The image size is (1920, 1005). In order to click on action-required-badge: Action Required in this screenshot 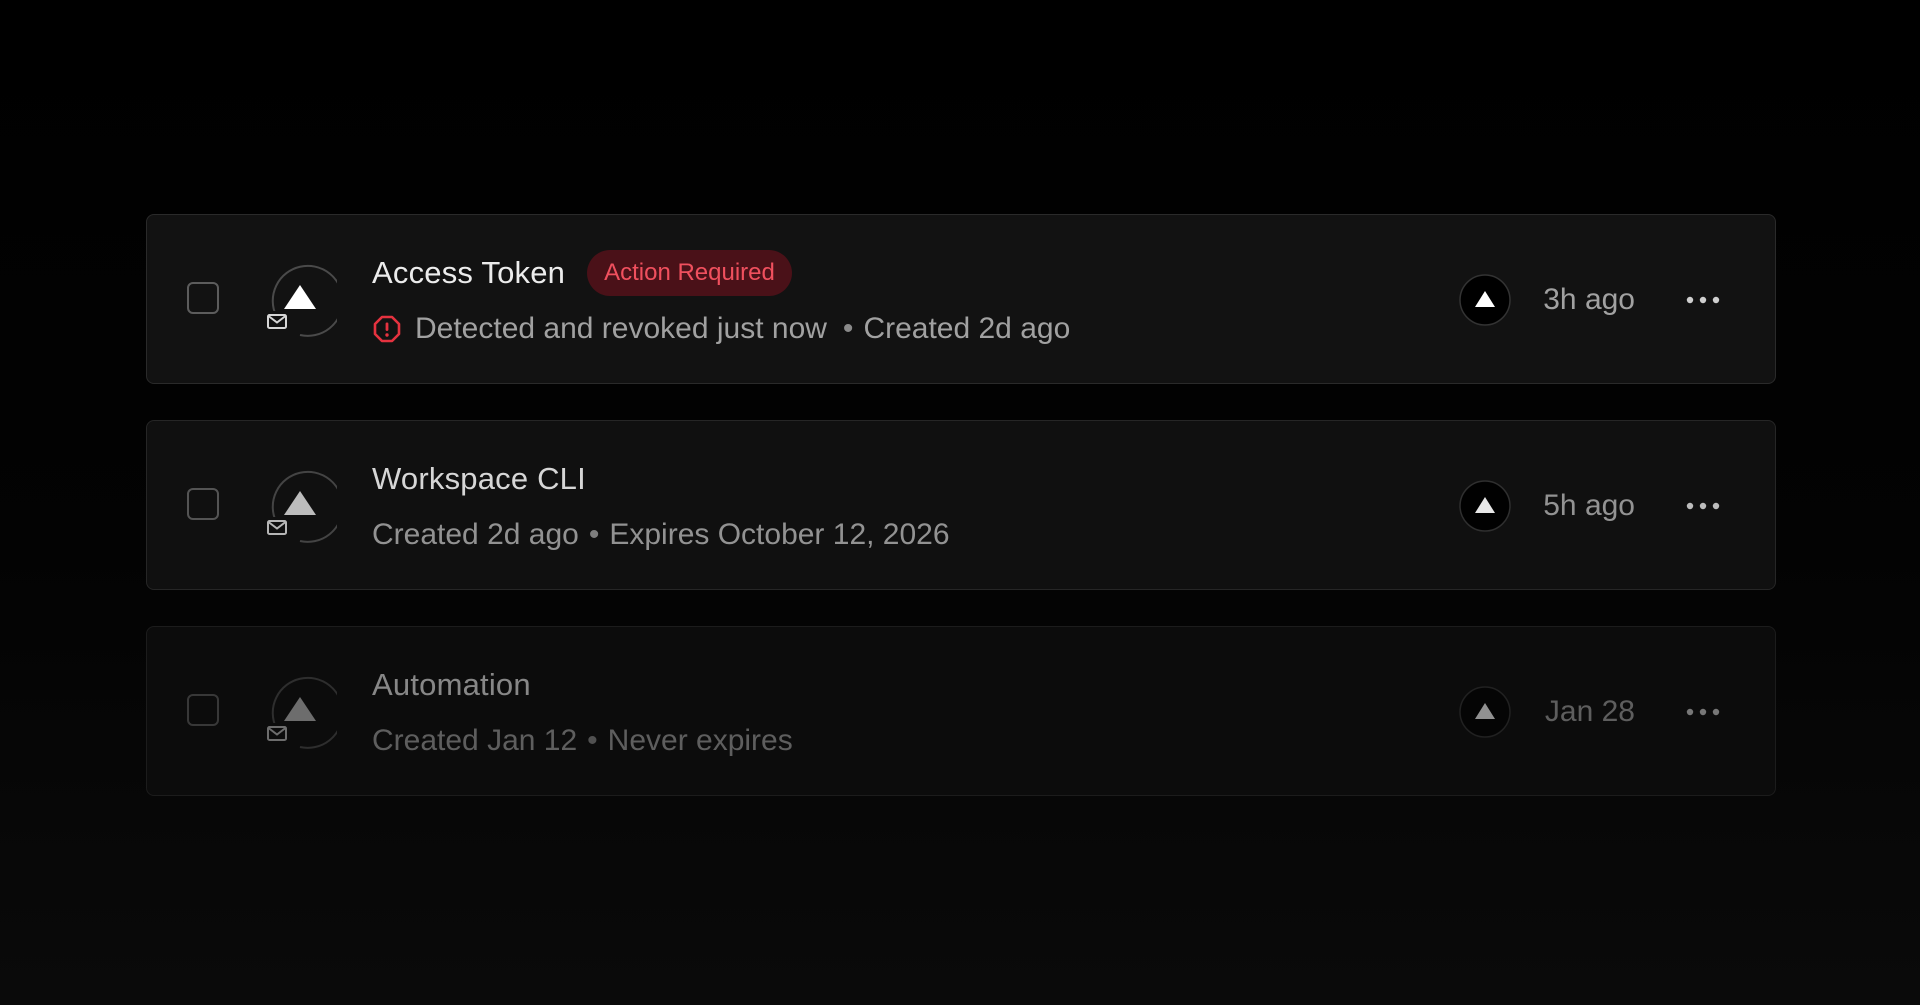, I will do `click(689, 273)`.